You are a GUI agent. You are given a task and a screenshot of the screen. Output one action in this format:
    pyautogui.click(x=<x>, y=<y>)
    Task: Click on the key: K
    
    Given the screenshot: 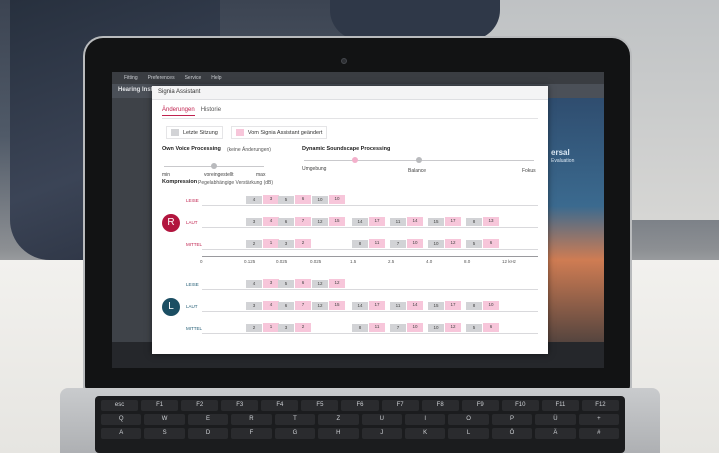 What is the action you would take?
    pyautogui.click(x=425, y=433)
    